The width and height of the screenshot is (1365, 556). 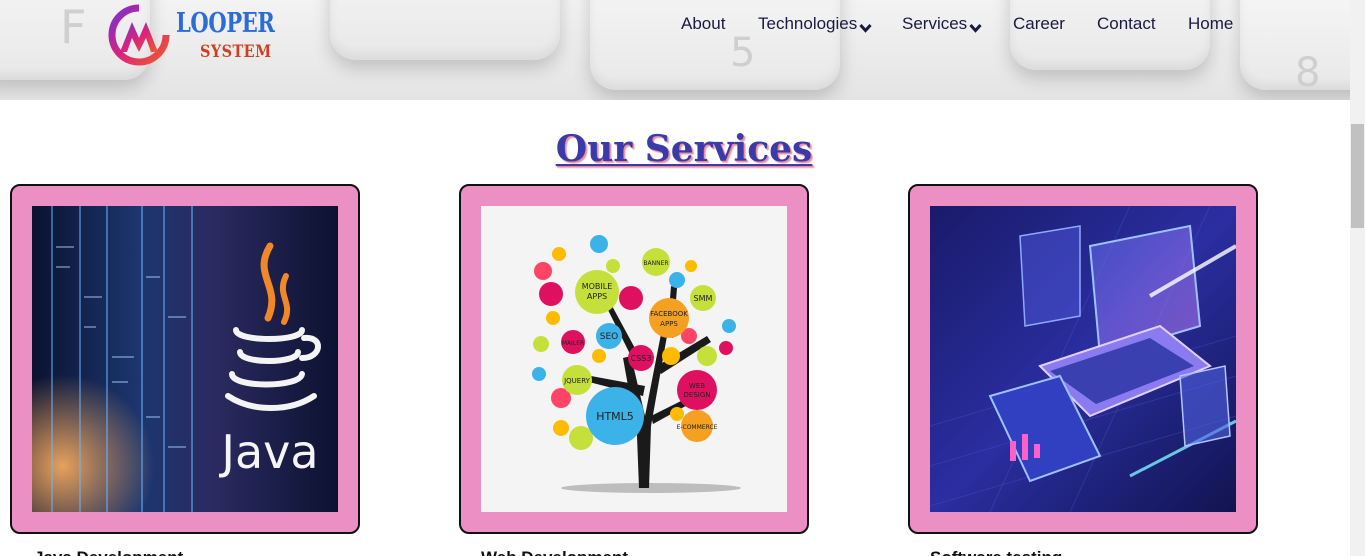 What do you see at coordinates (1039, 24) in the screenshot?
I see `nav-career: Career` at bounding box center [1039, 24].